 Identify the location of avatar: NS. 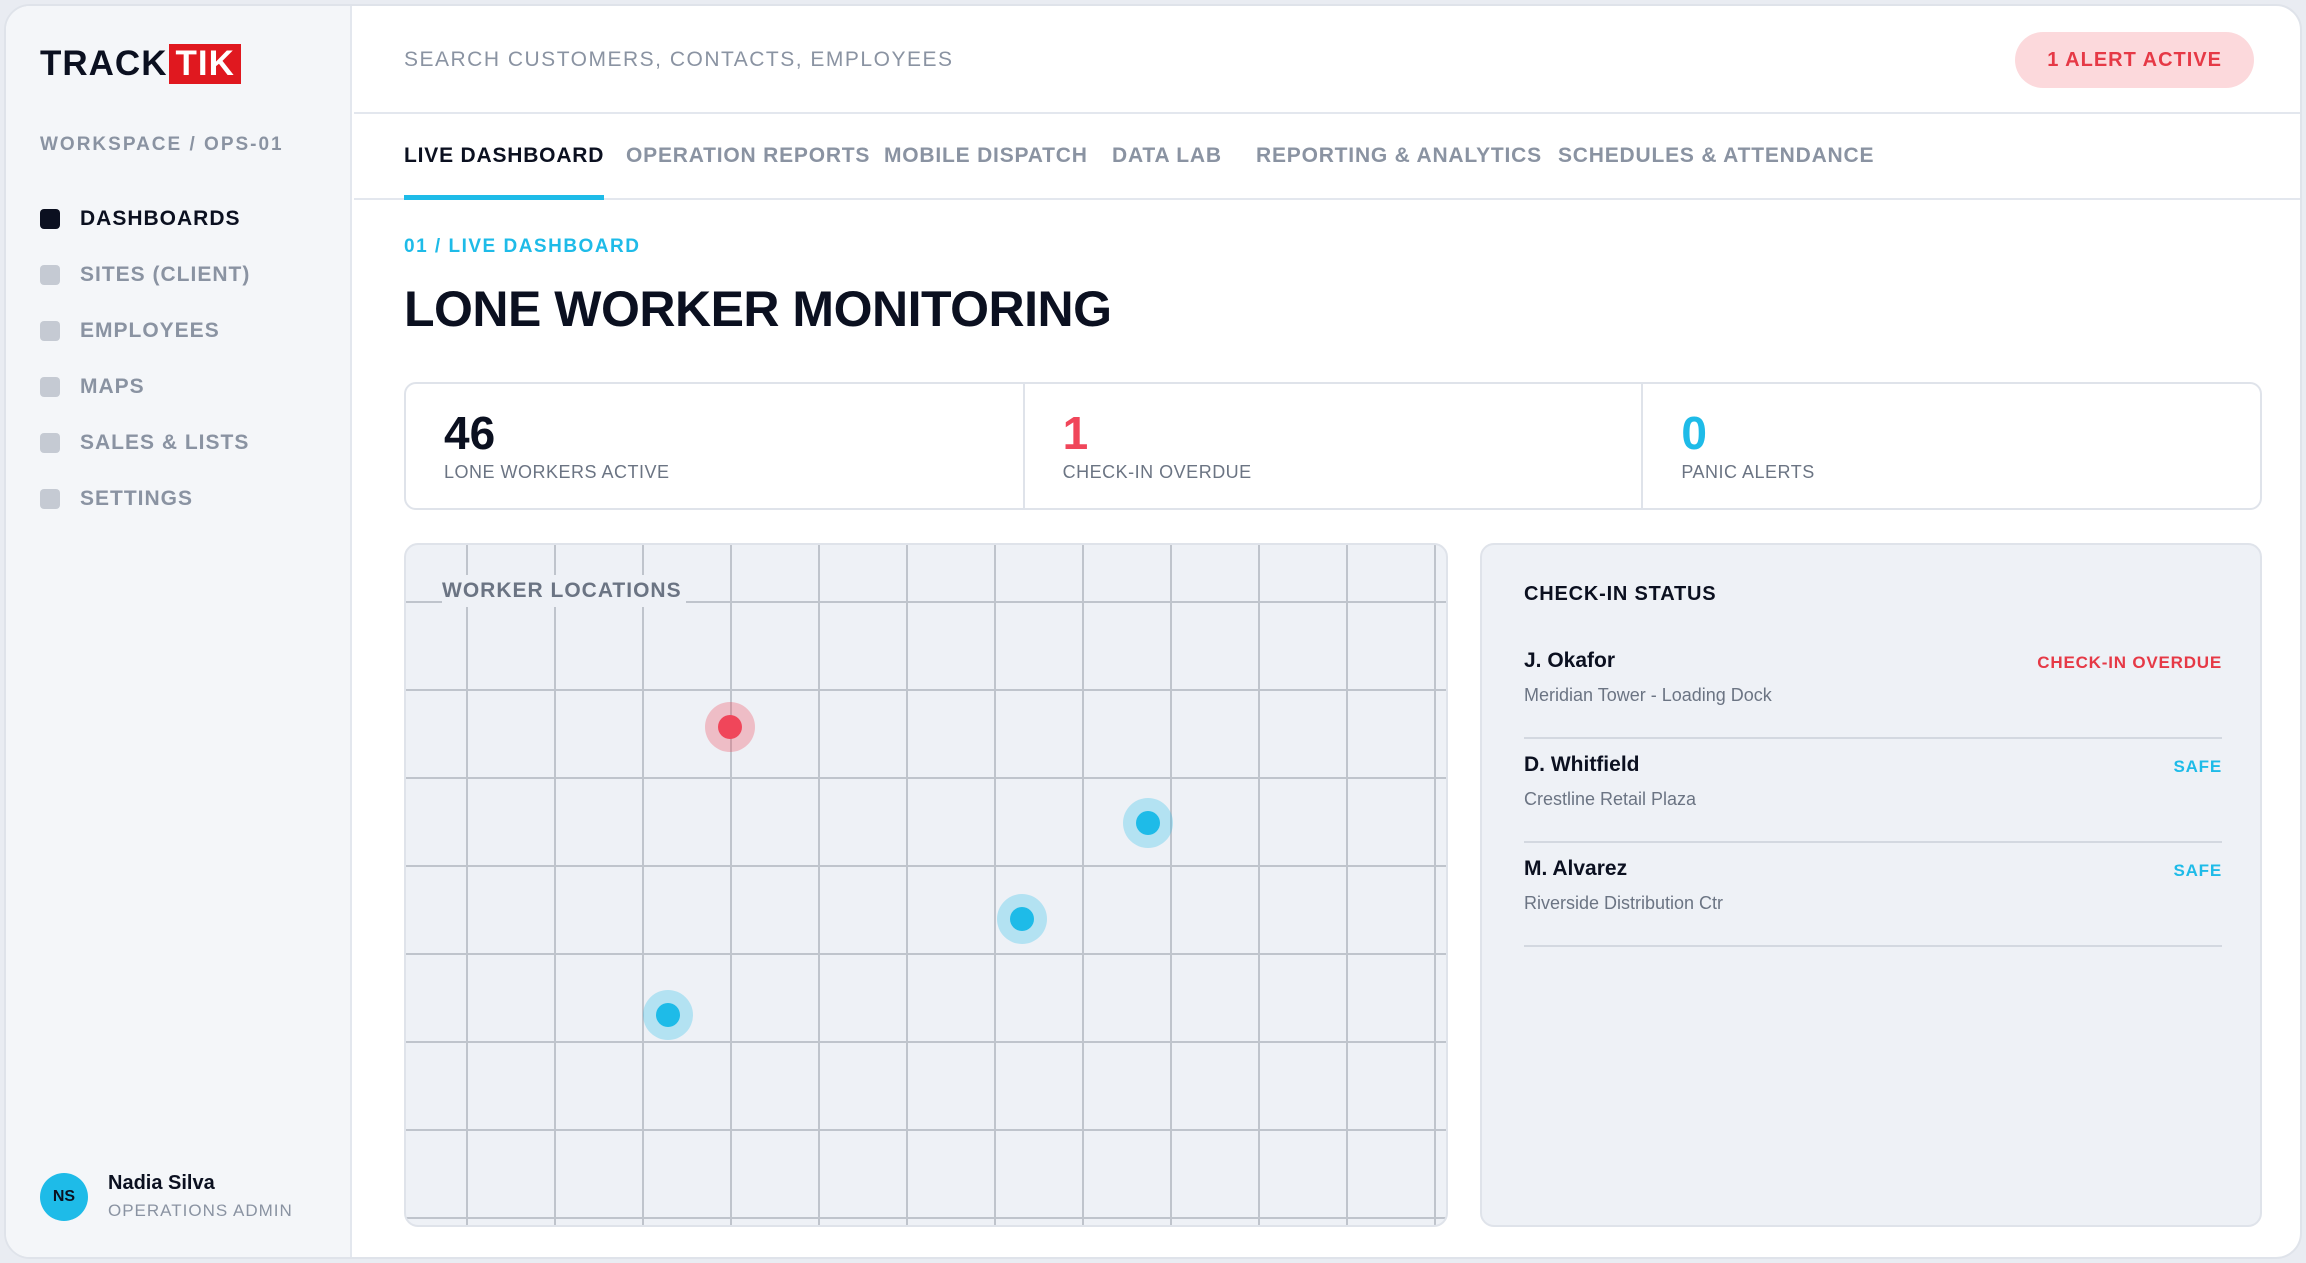
(64, 1196).